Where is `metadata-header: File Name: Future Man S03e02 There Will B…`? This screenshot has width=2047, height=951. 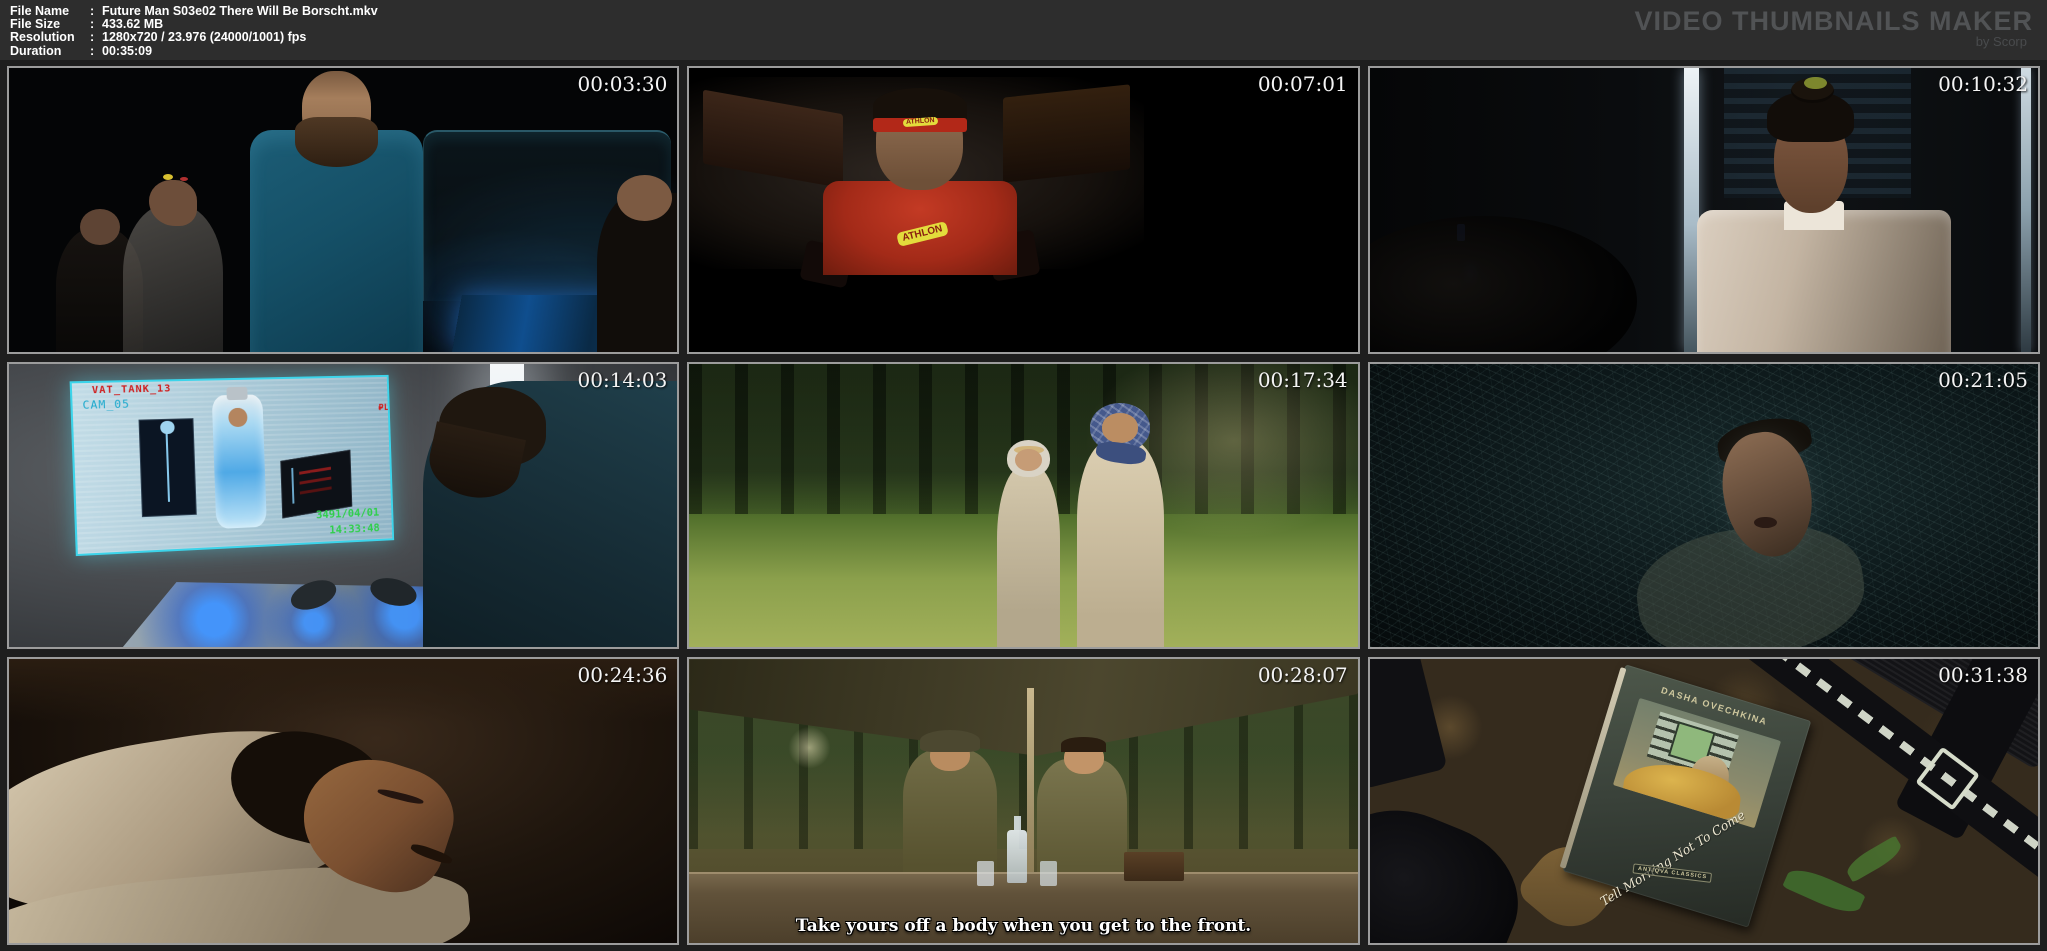 metadata-header: File Name: Future Man S03e02 There Will B… is located at coordinates (1023, 30).